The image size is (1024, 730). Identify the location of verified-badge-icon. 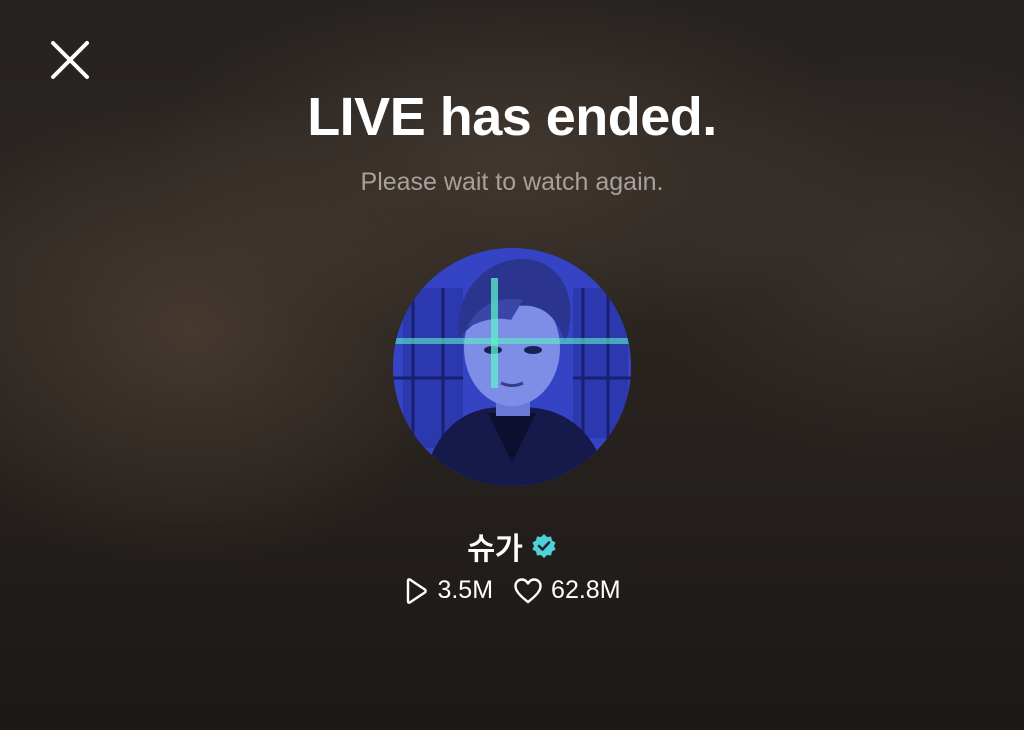
(544, 546).